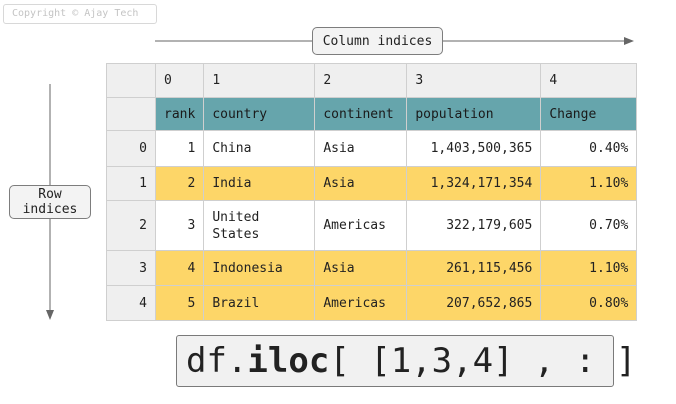 The image size is (676, 404). I want to click on table-row: 0 1 China Asia 1,403,500,365 0.40%, so click(372, 148).